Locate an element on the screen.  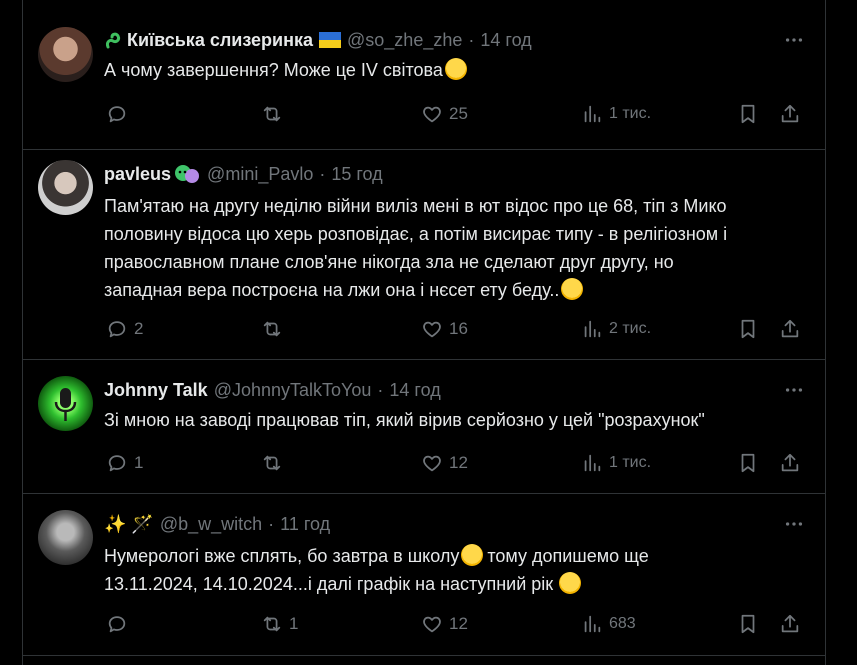
reply-button: 1 is located at coordinates (124, 463).